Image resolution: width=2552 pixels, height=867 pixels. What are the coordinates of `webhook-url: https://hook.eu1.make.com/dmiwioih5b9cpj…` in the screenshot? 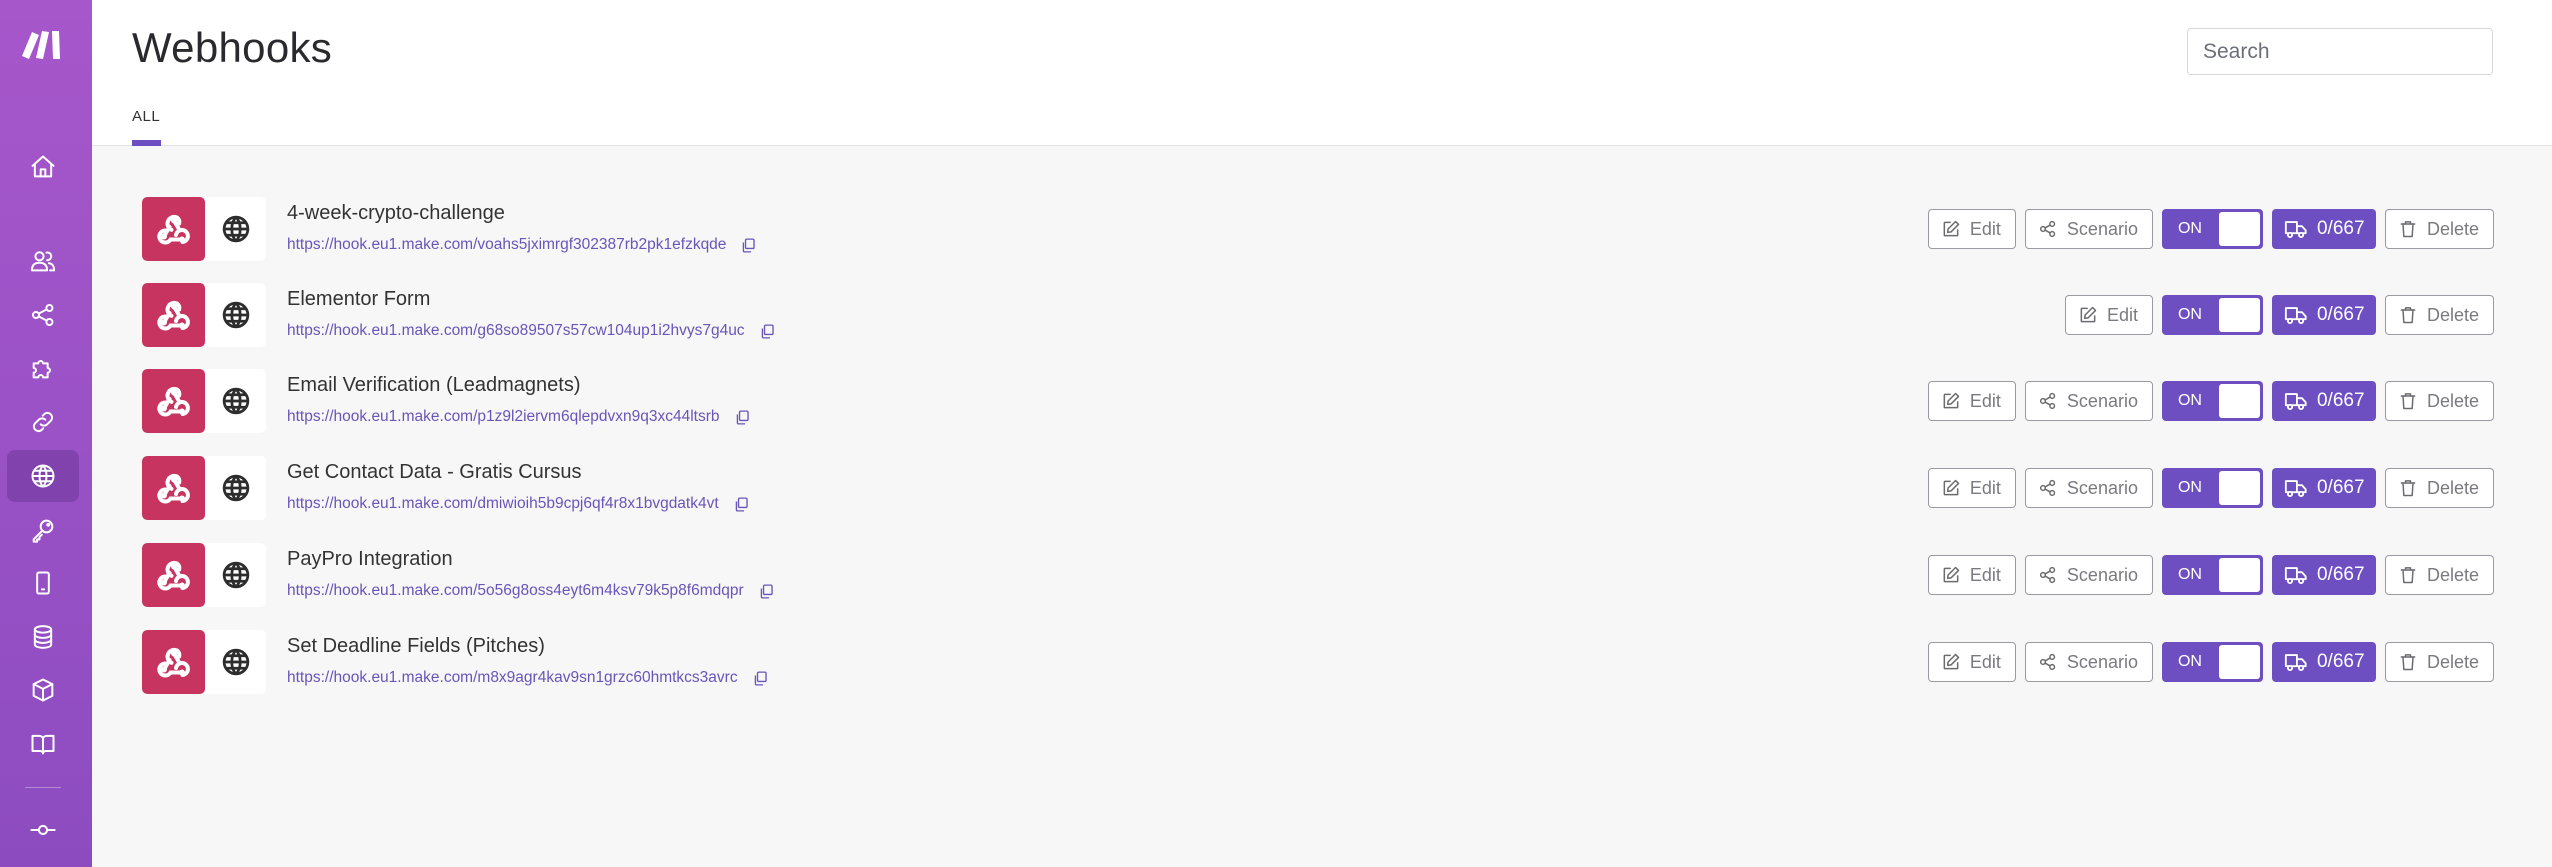 It's located at (503, 504).